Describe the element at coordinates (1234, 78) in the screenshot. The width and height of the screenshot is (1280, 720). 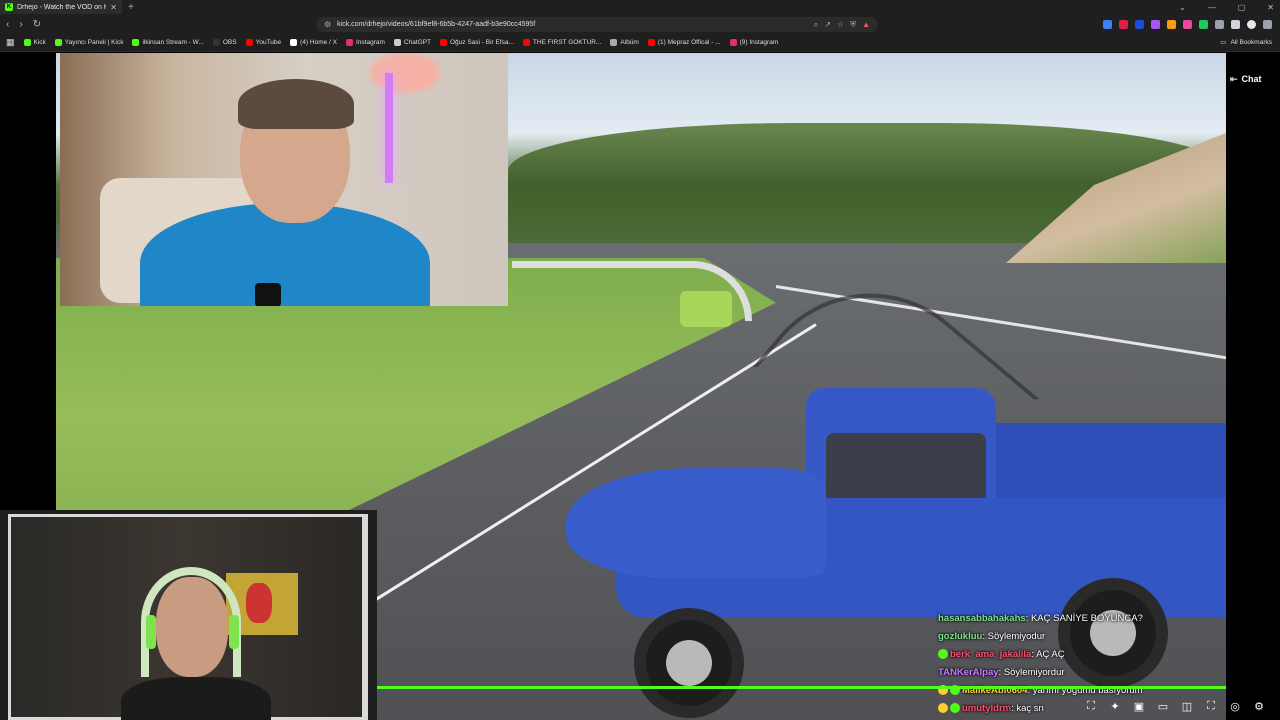
I see `chat-expand-icon: ⇤` at that location.